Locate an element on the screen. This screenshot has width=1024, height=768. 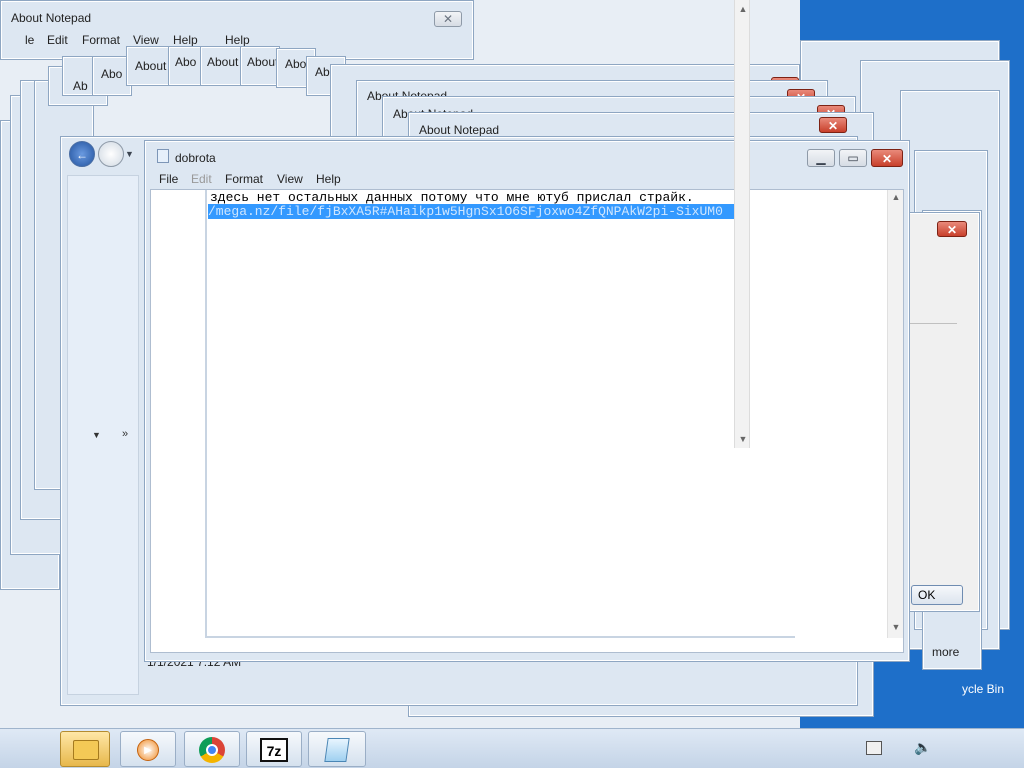
taskbar-chrome-button is located at coordinates (212, 749).